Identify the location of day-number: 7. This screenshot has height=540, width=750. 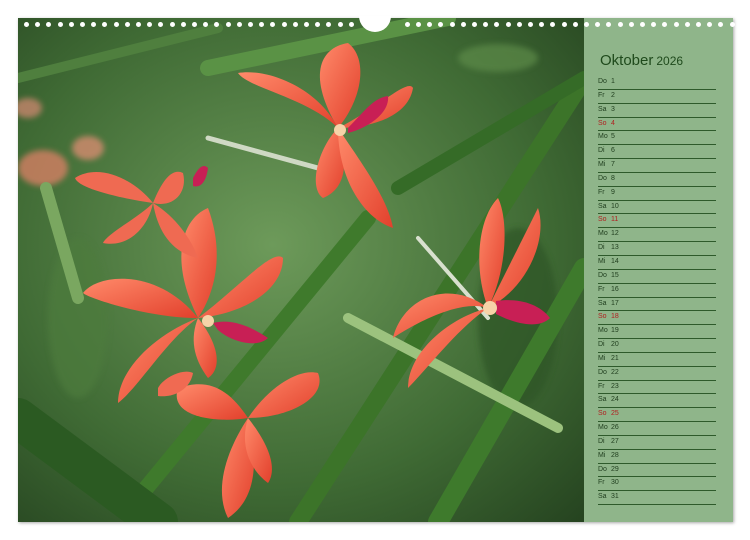
(613, 165).